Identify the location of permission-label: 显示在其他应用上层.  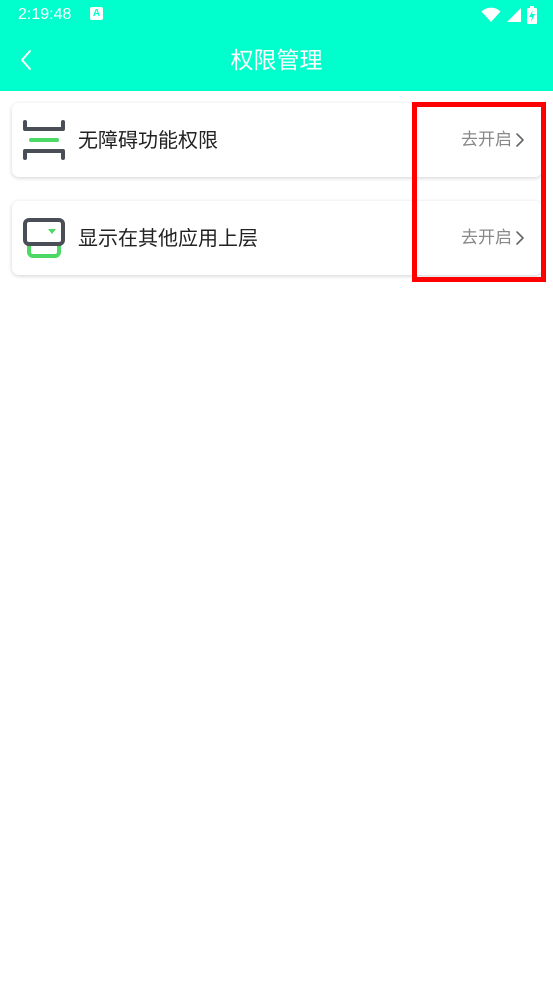
(168, 238).